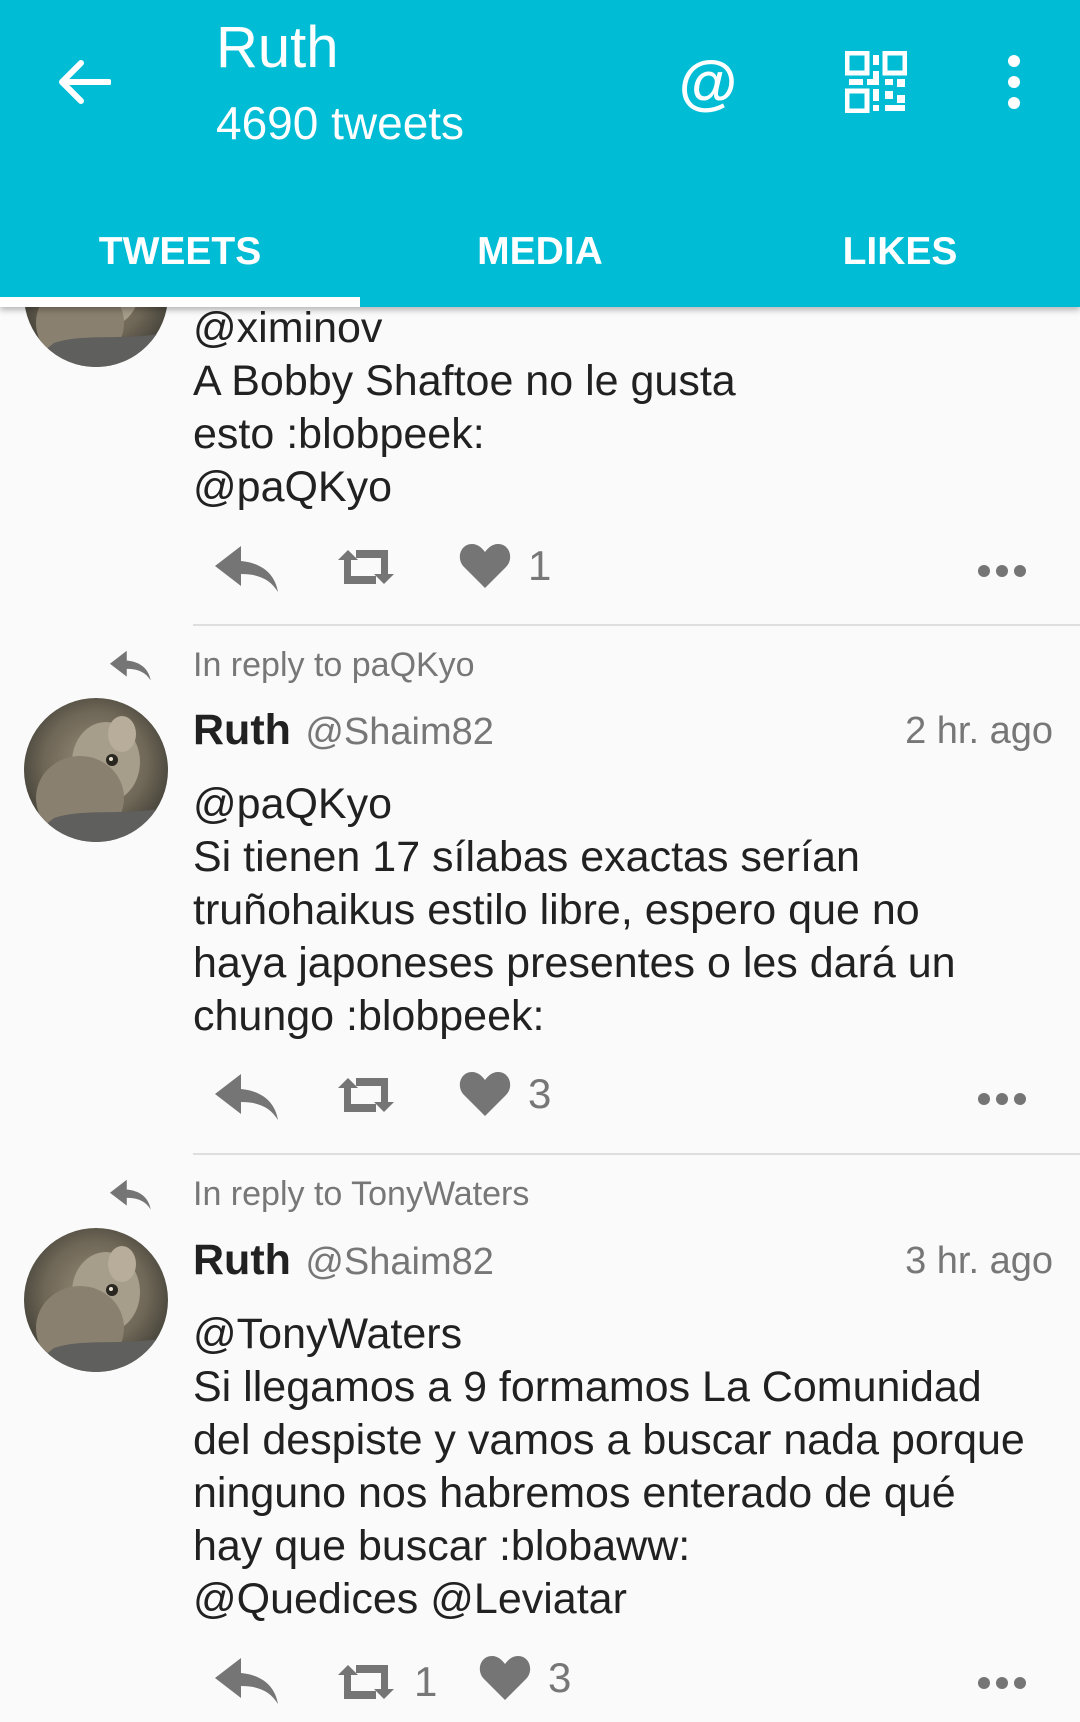 This screenshot has width=1080, height=1722. Describe the element at coordinates (979, 1261) in the screenshot. I see `timestamp: 3 hr. ago` at that location.